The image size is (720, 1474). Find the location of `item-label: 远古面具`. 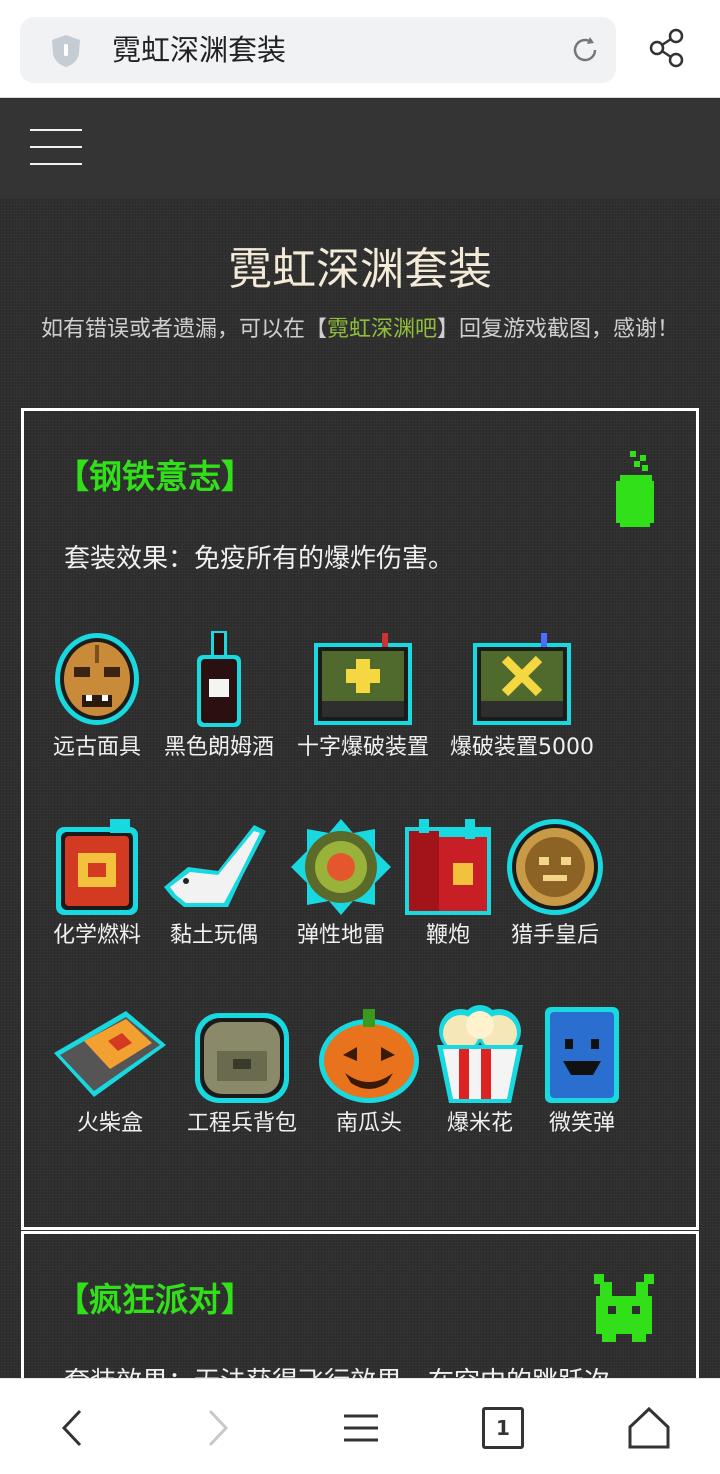

item-label: 远古面具 is located at coordinates (96, 747).